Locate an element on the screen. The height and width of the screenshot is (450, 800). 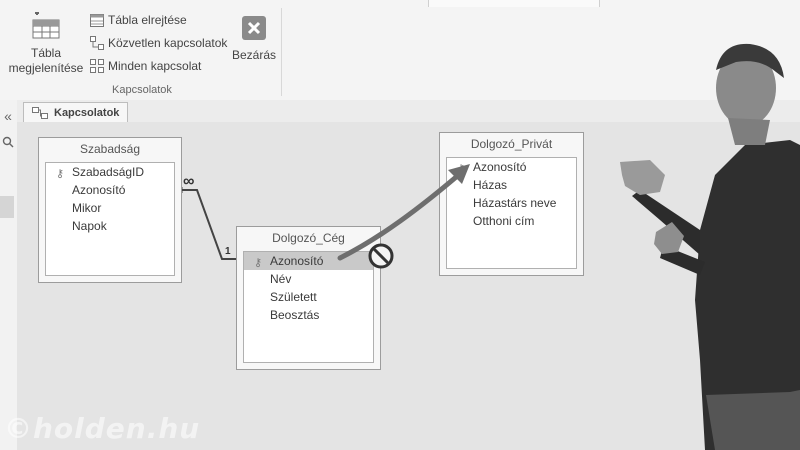
field-name: Otthoni cím is located at coordinates (504, 221).